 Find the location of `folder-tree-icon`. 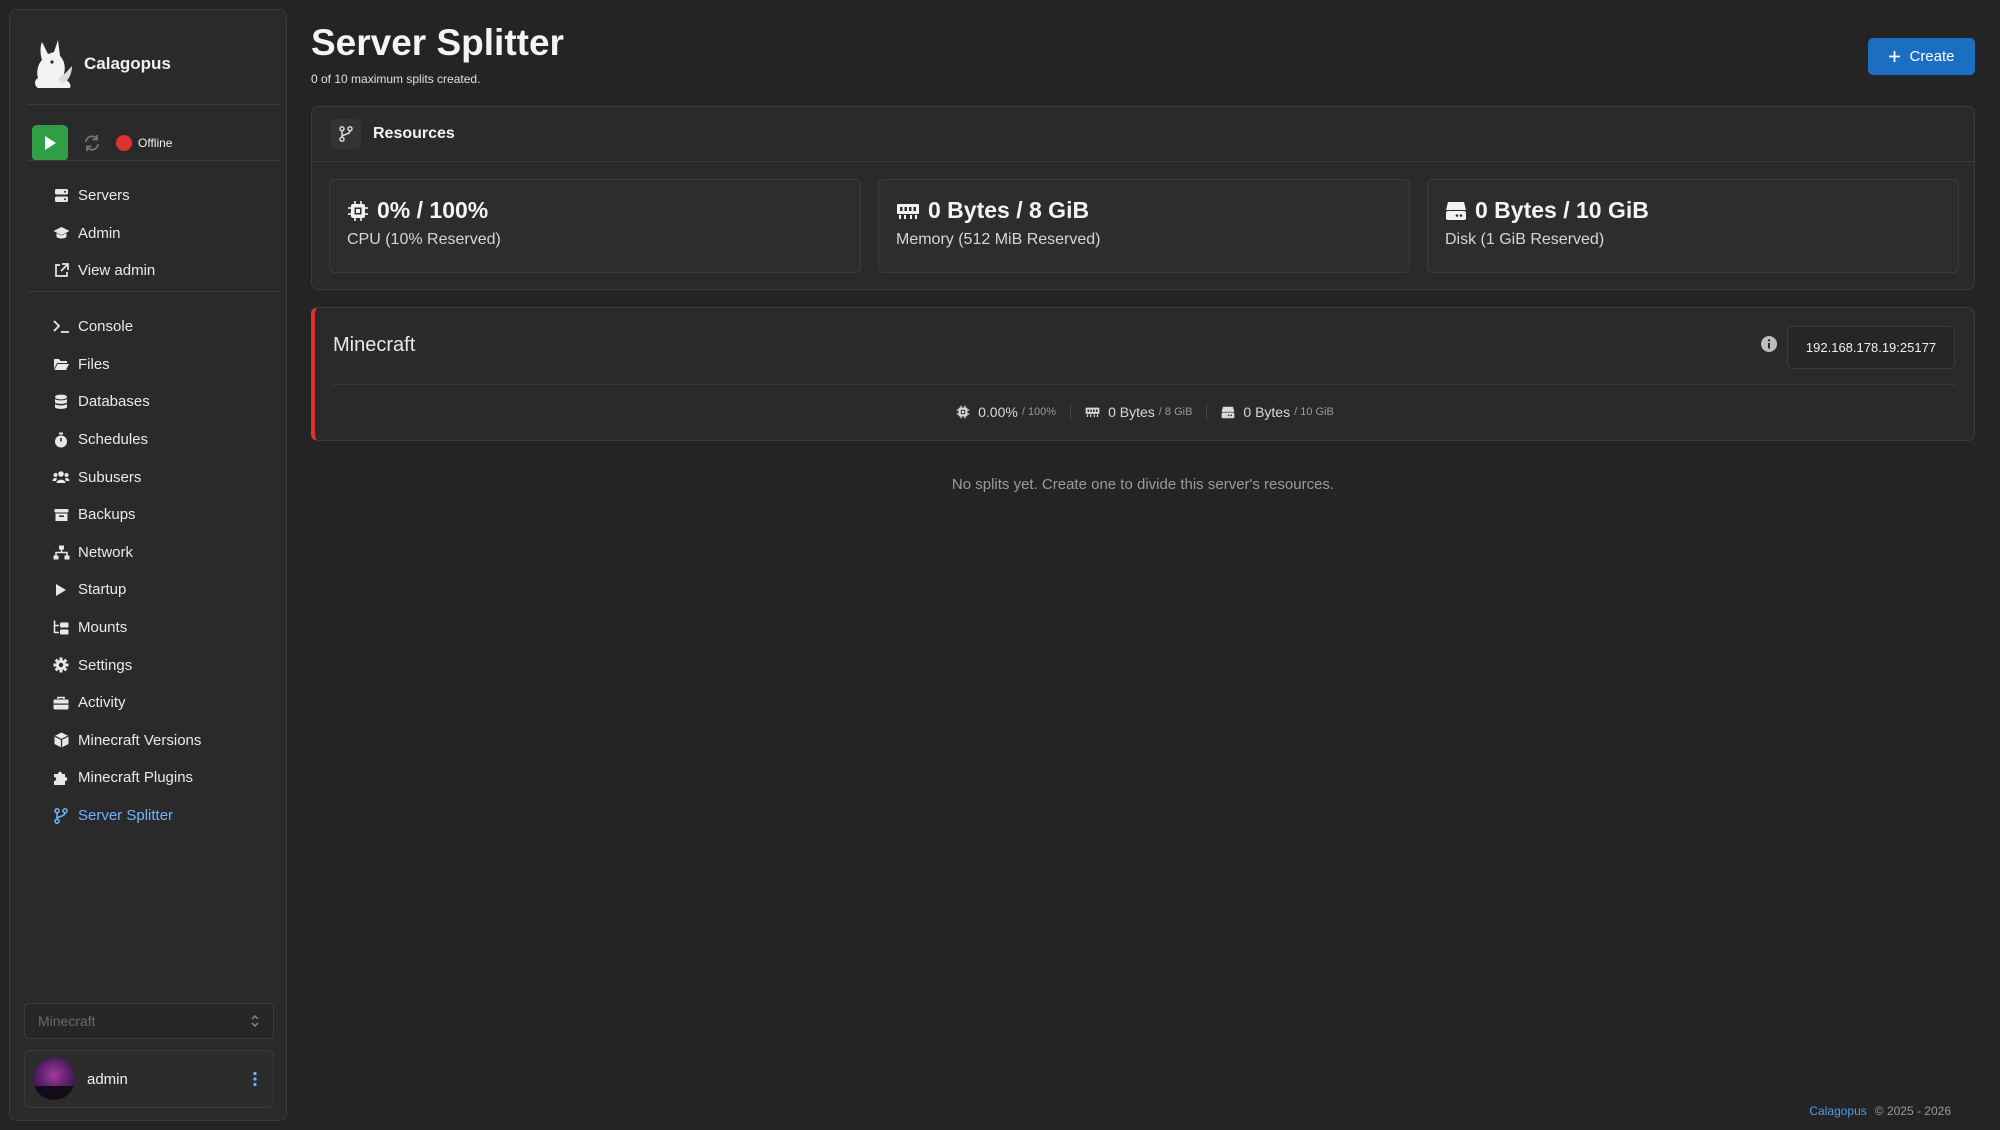

folder-tree-icon is located at coordinates (61, 628).